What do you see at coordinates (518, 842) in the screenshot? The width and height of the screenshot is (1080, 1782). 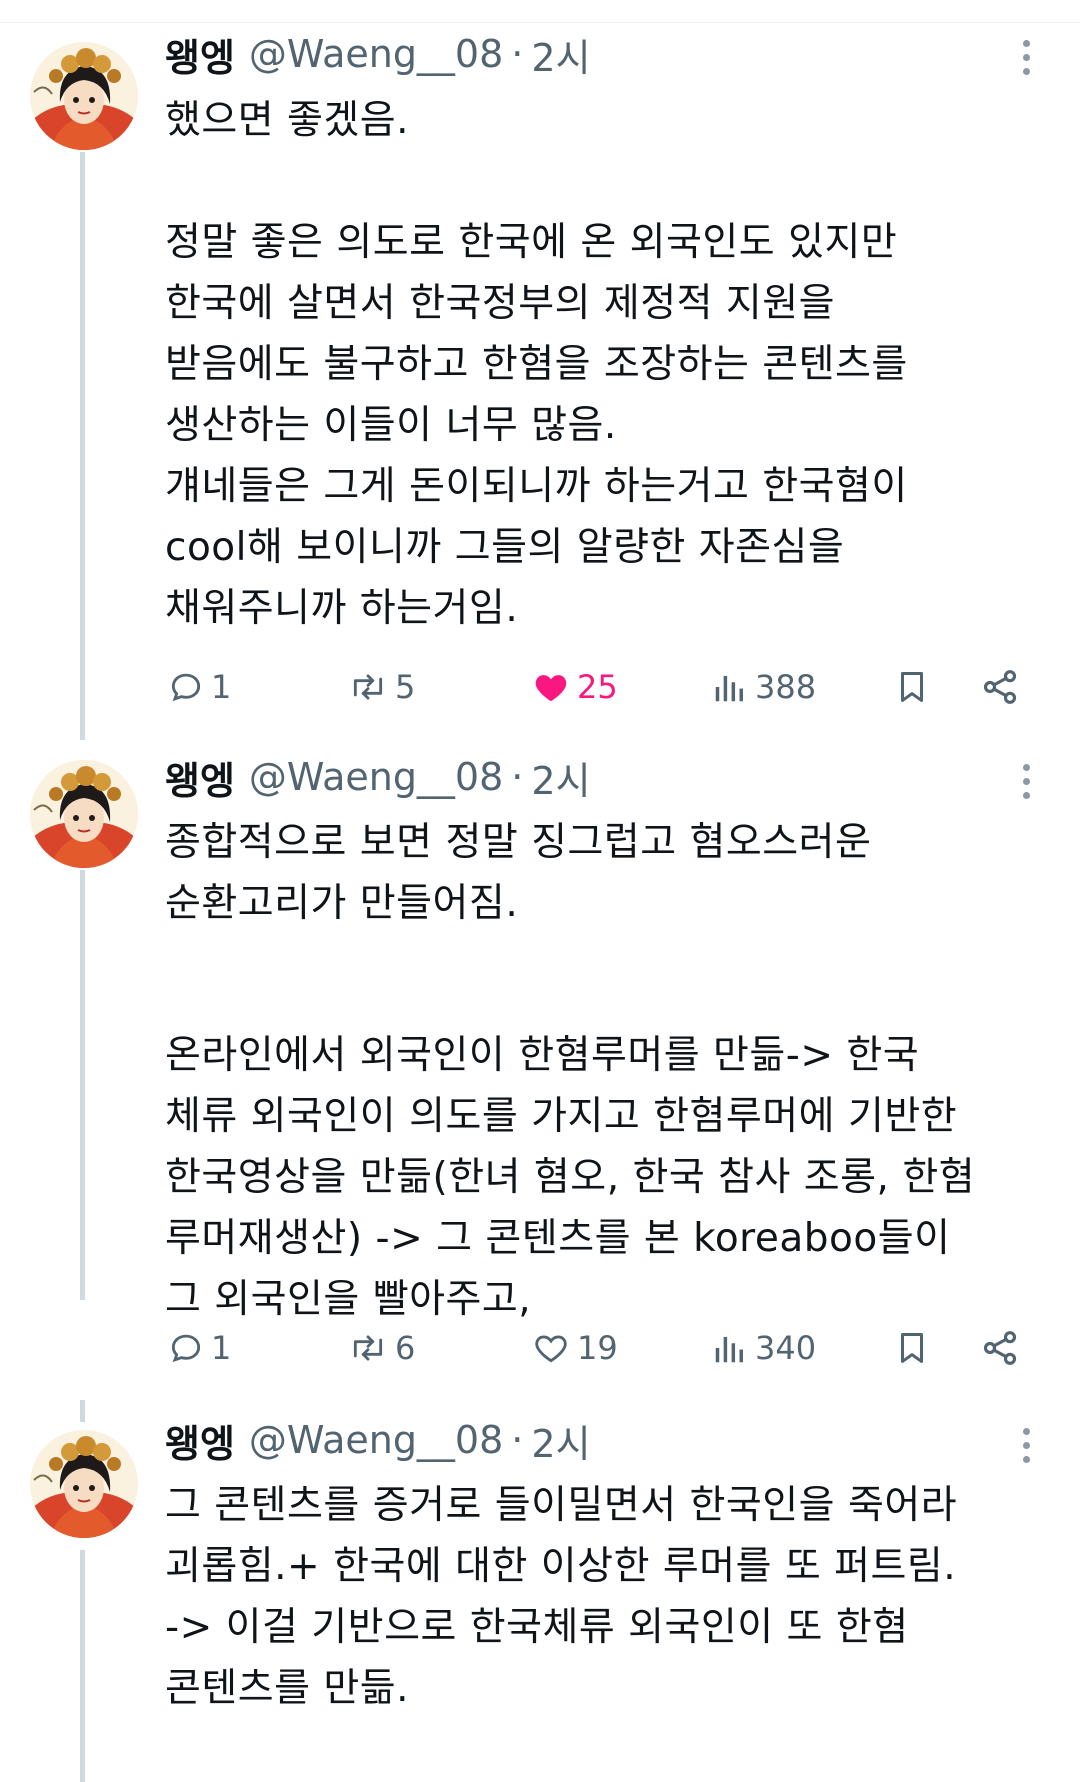 I see `tweet-line: 종합적으로 보면 정말 징그럽고 혐오스러운` at bounding box center [518, 842].